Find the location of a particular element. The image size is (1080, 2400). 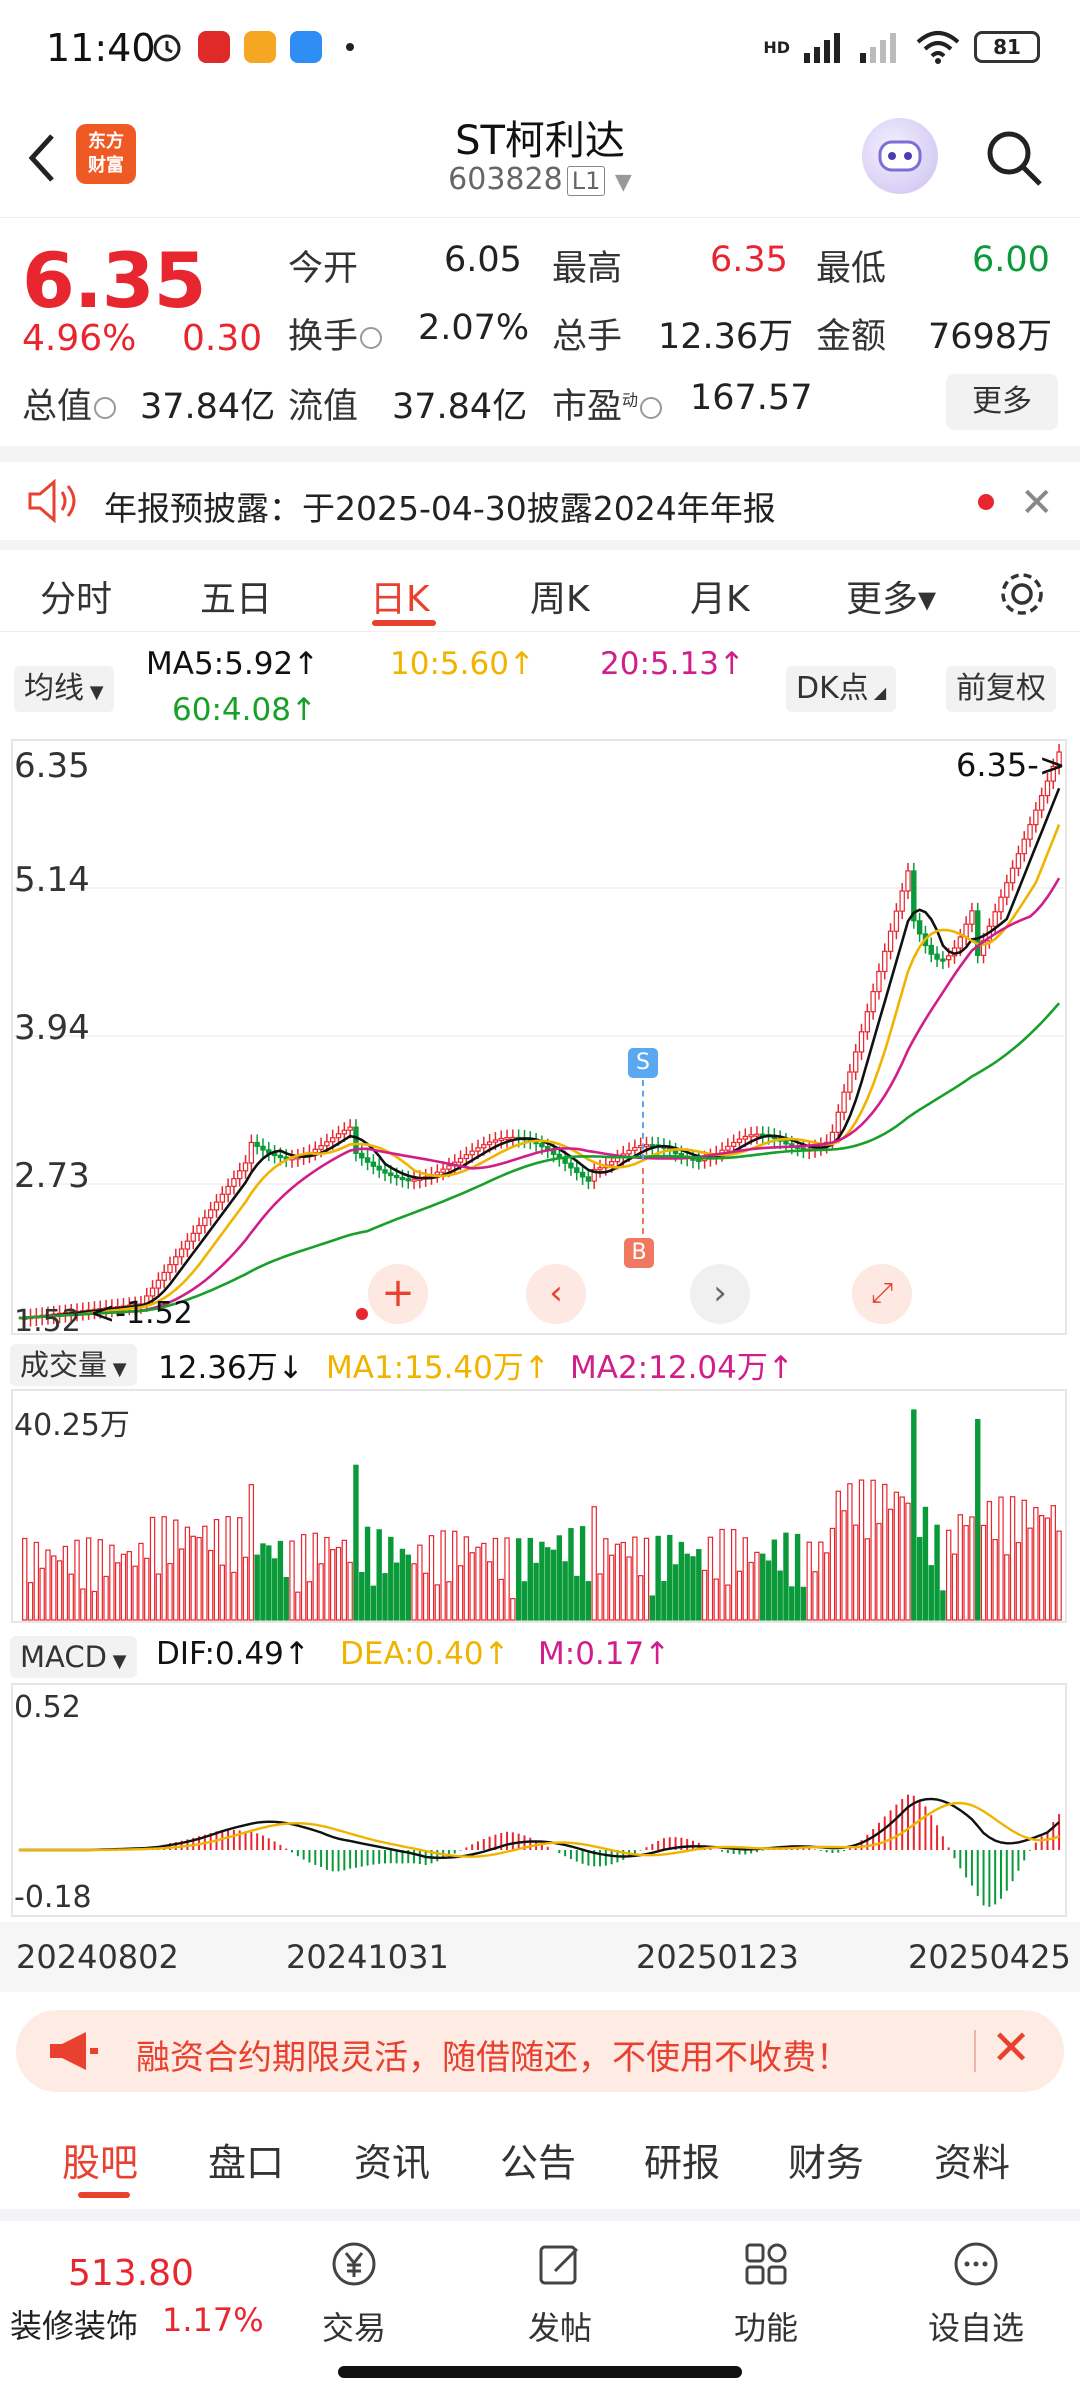

sell-signal-line is located at coordinates (643, 1120).